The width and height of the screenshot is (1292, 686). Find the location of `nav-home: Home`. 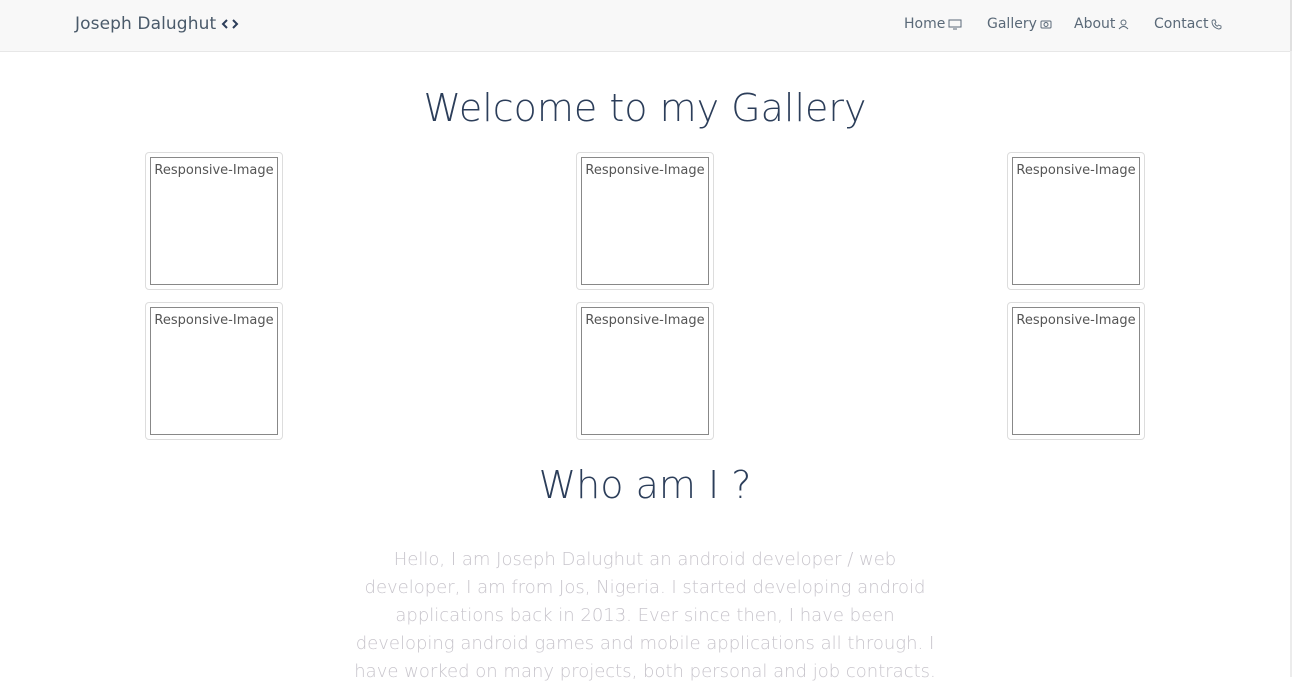

nav-home: Home is located at coordinates (933, 24).